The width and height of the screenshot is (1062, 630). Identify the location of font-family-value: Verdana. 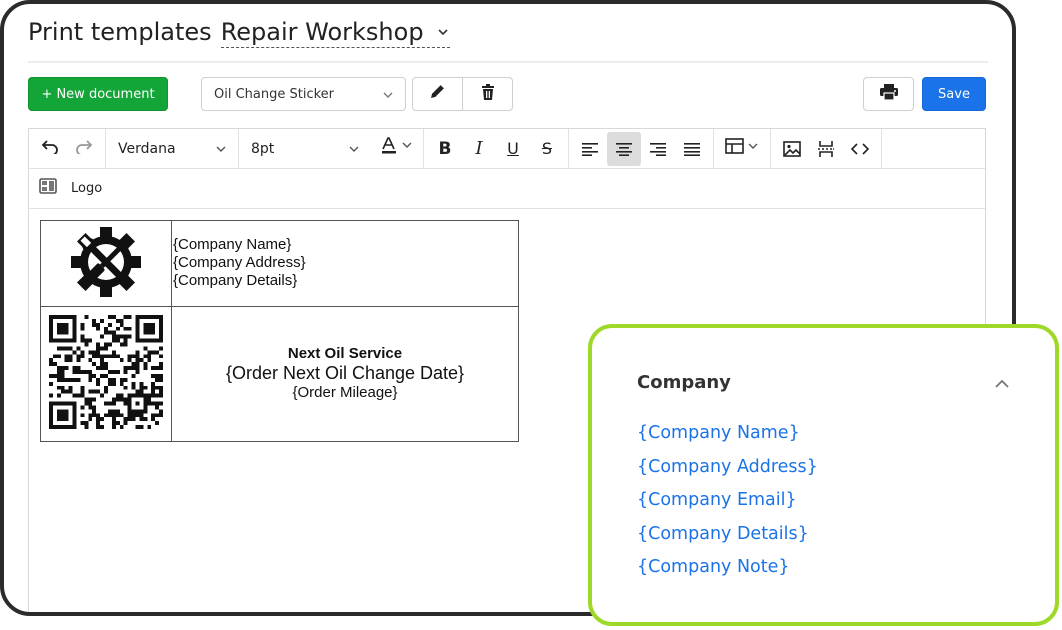
(147, 148).